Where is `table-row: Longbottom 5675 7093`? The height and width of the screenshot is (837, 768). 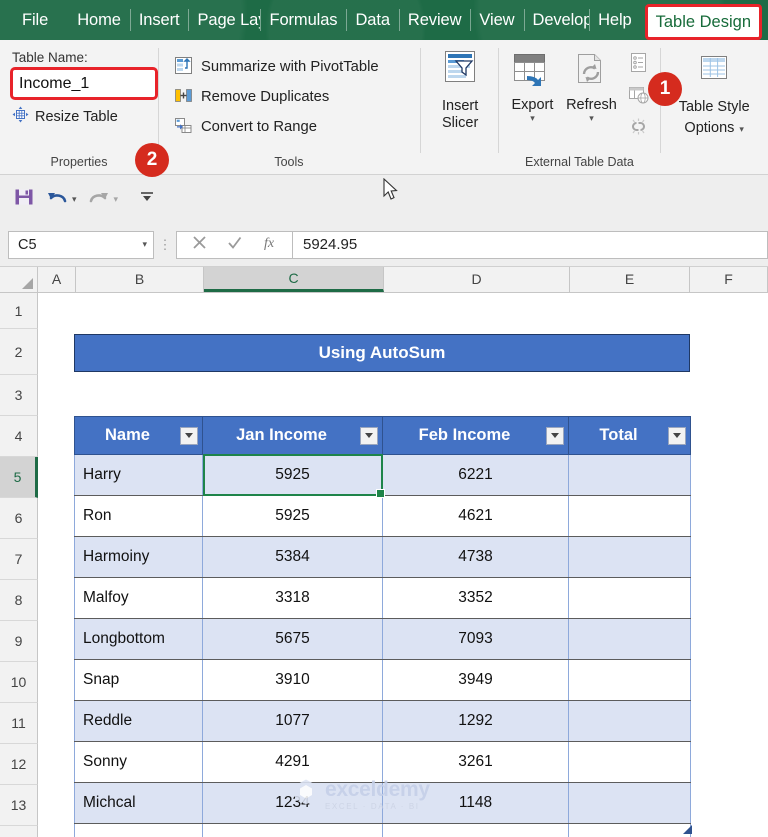 table-row: Longbottom 5675 7093 is located at coordinates (382, 639).